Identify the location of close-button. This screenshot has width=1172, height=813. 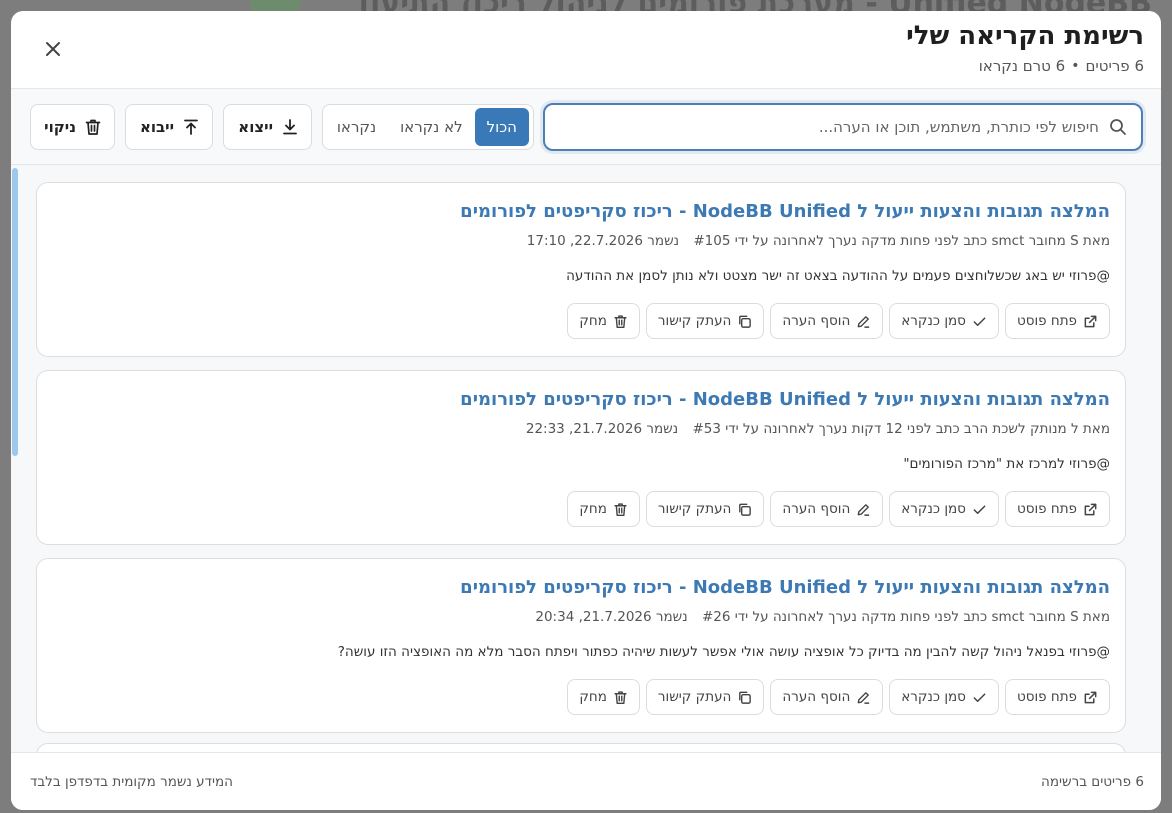
(53, 49).